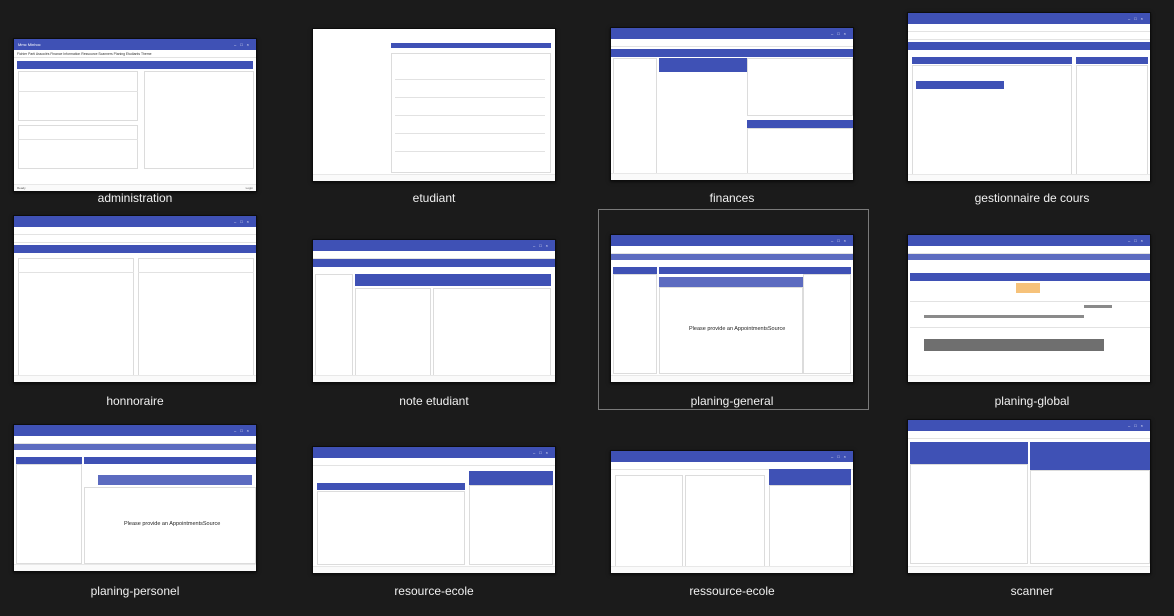 The image size is (1174, 616). I want to click on thumbnail-planing-personel: –□× Please provide an AppointmentsSource, so click(135, 498).